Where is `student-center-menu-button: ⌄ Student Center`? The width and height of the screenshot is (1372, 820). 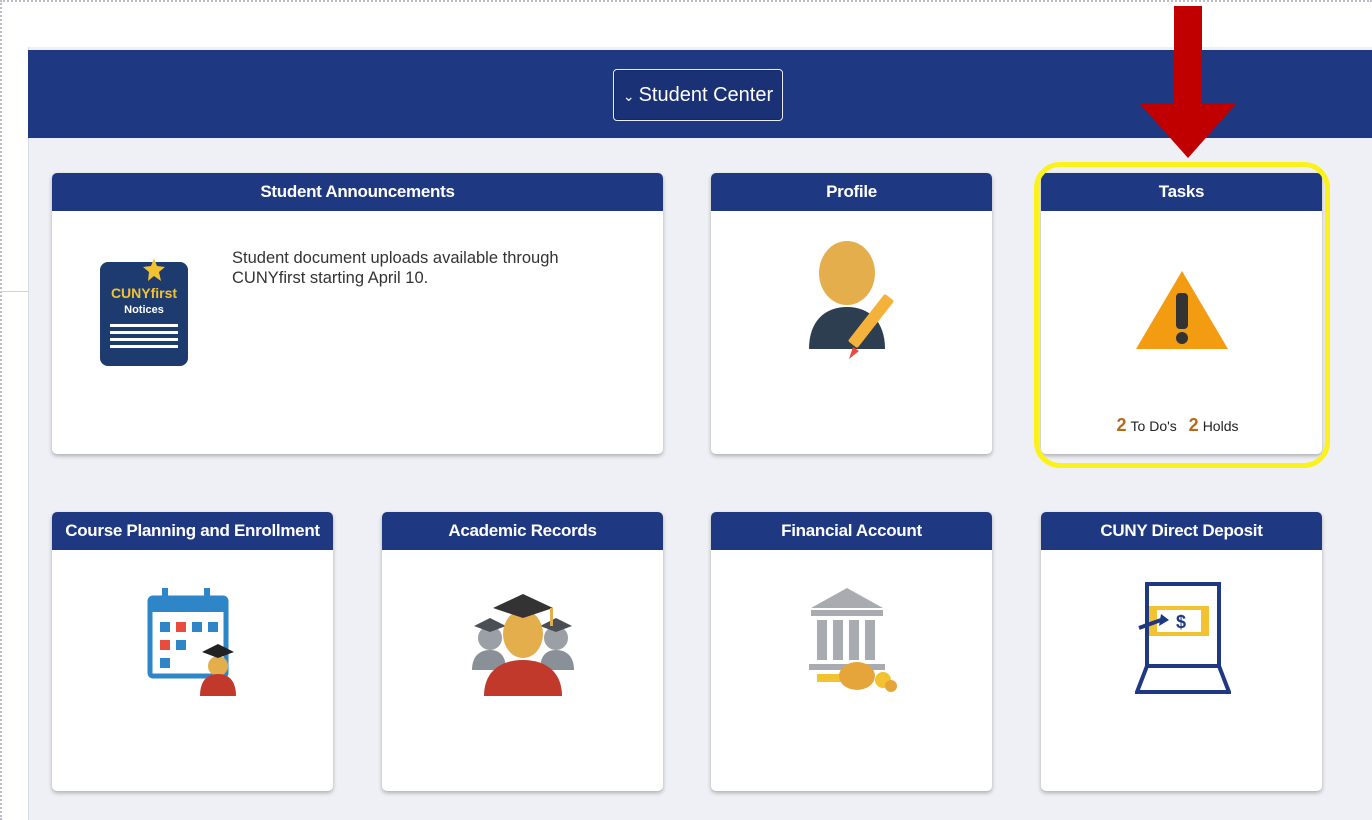
student-center-menu-button: ⌄ Student Center is located at coordinates (698, 95).